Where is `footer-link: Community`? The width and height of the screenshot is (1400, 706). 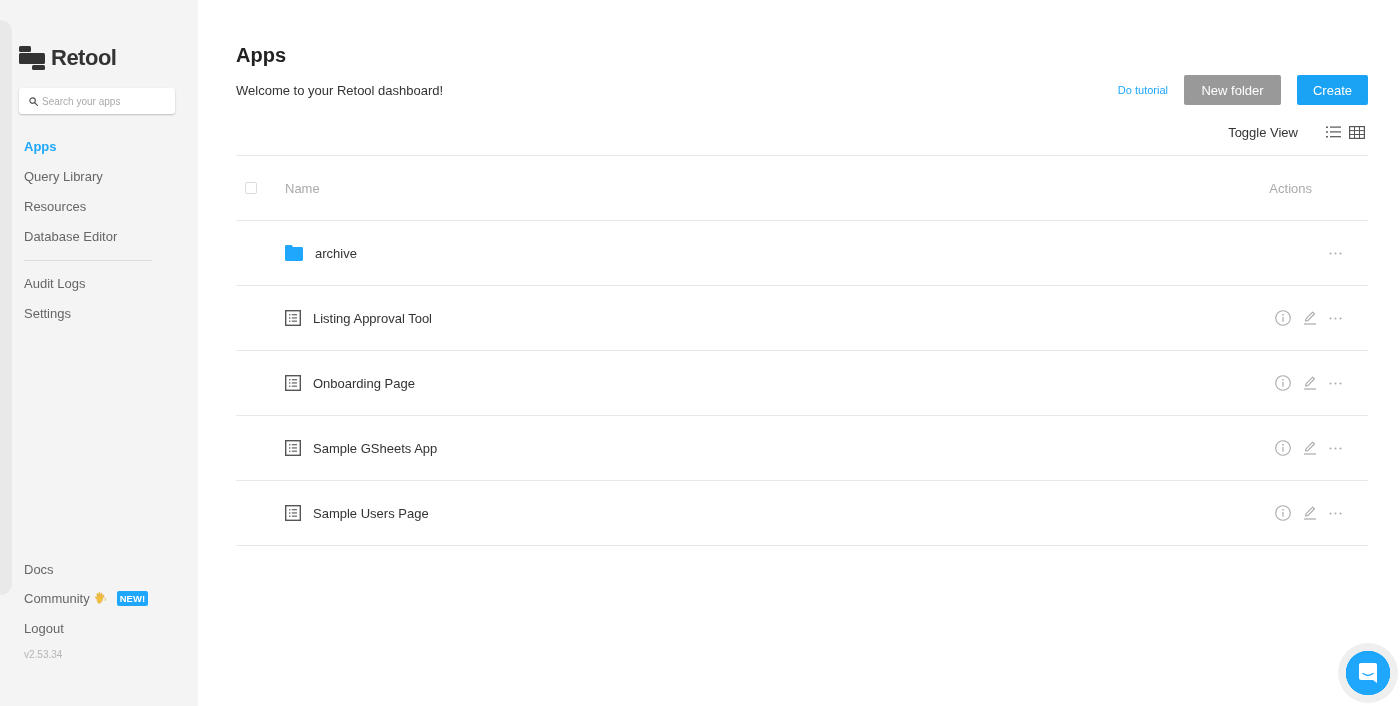
footer-link: Community is located at coordinates (65, 599).